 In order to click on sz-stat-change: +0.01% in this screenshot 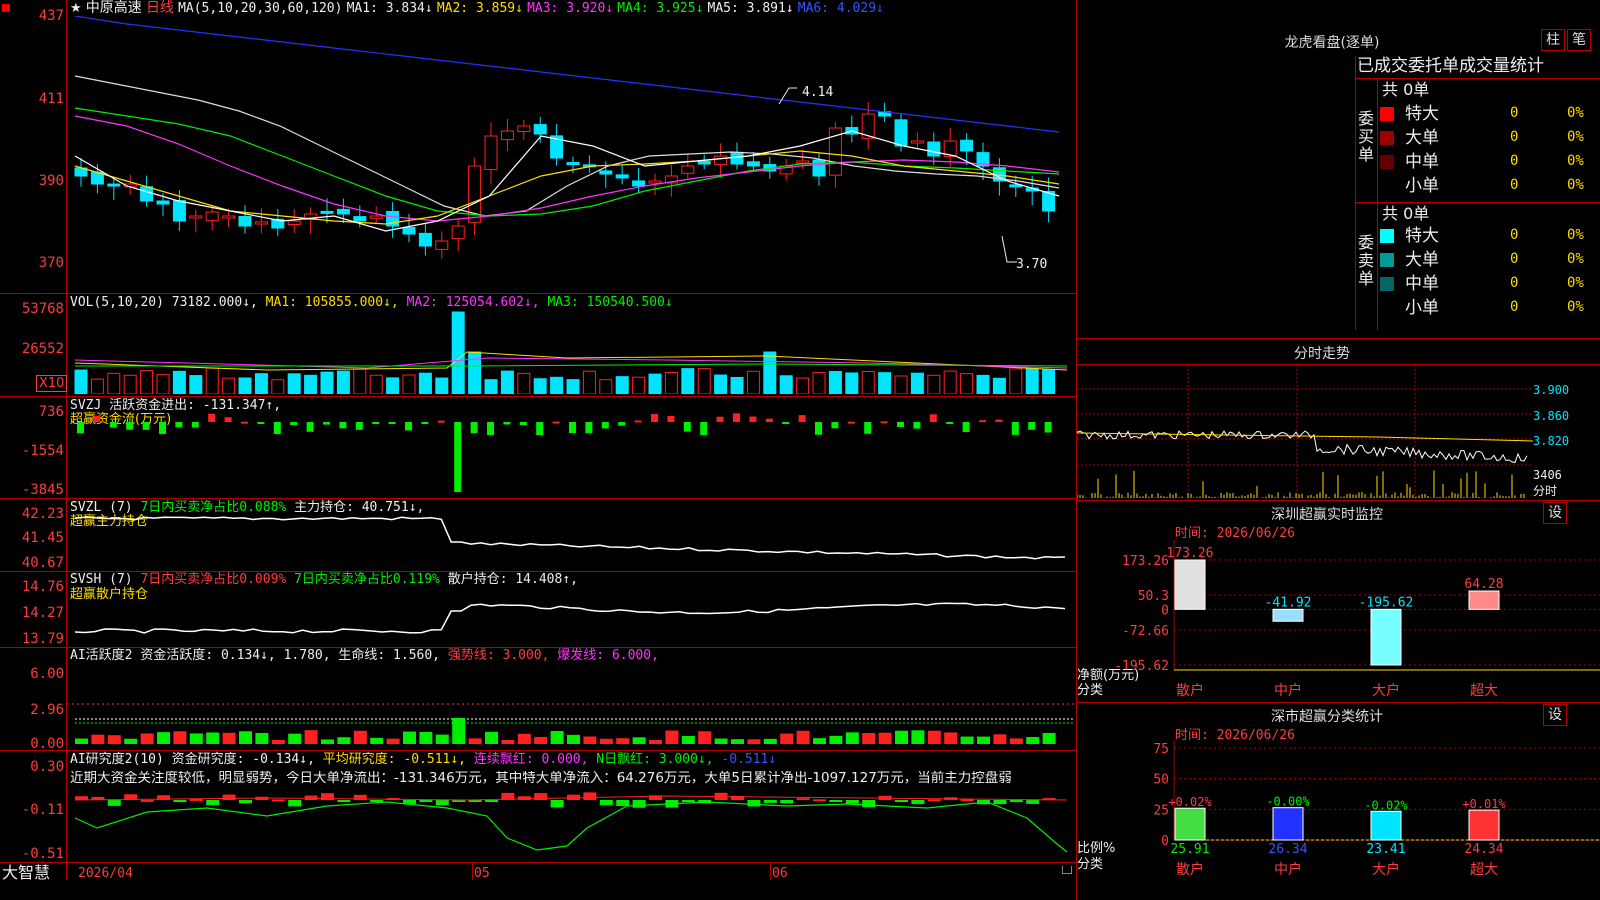, I will do `click(1484, 804)`.